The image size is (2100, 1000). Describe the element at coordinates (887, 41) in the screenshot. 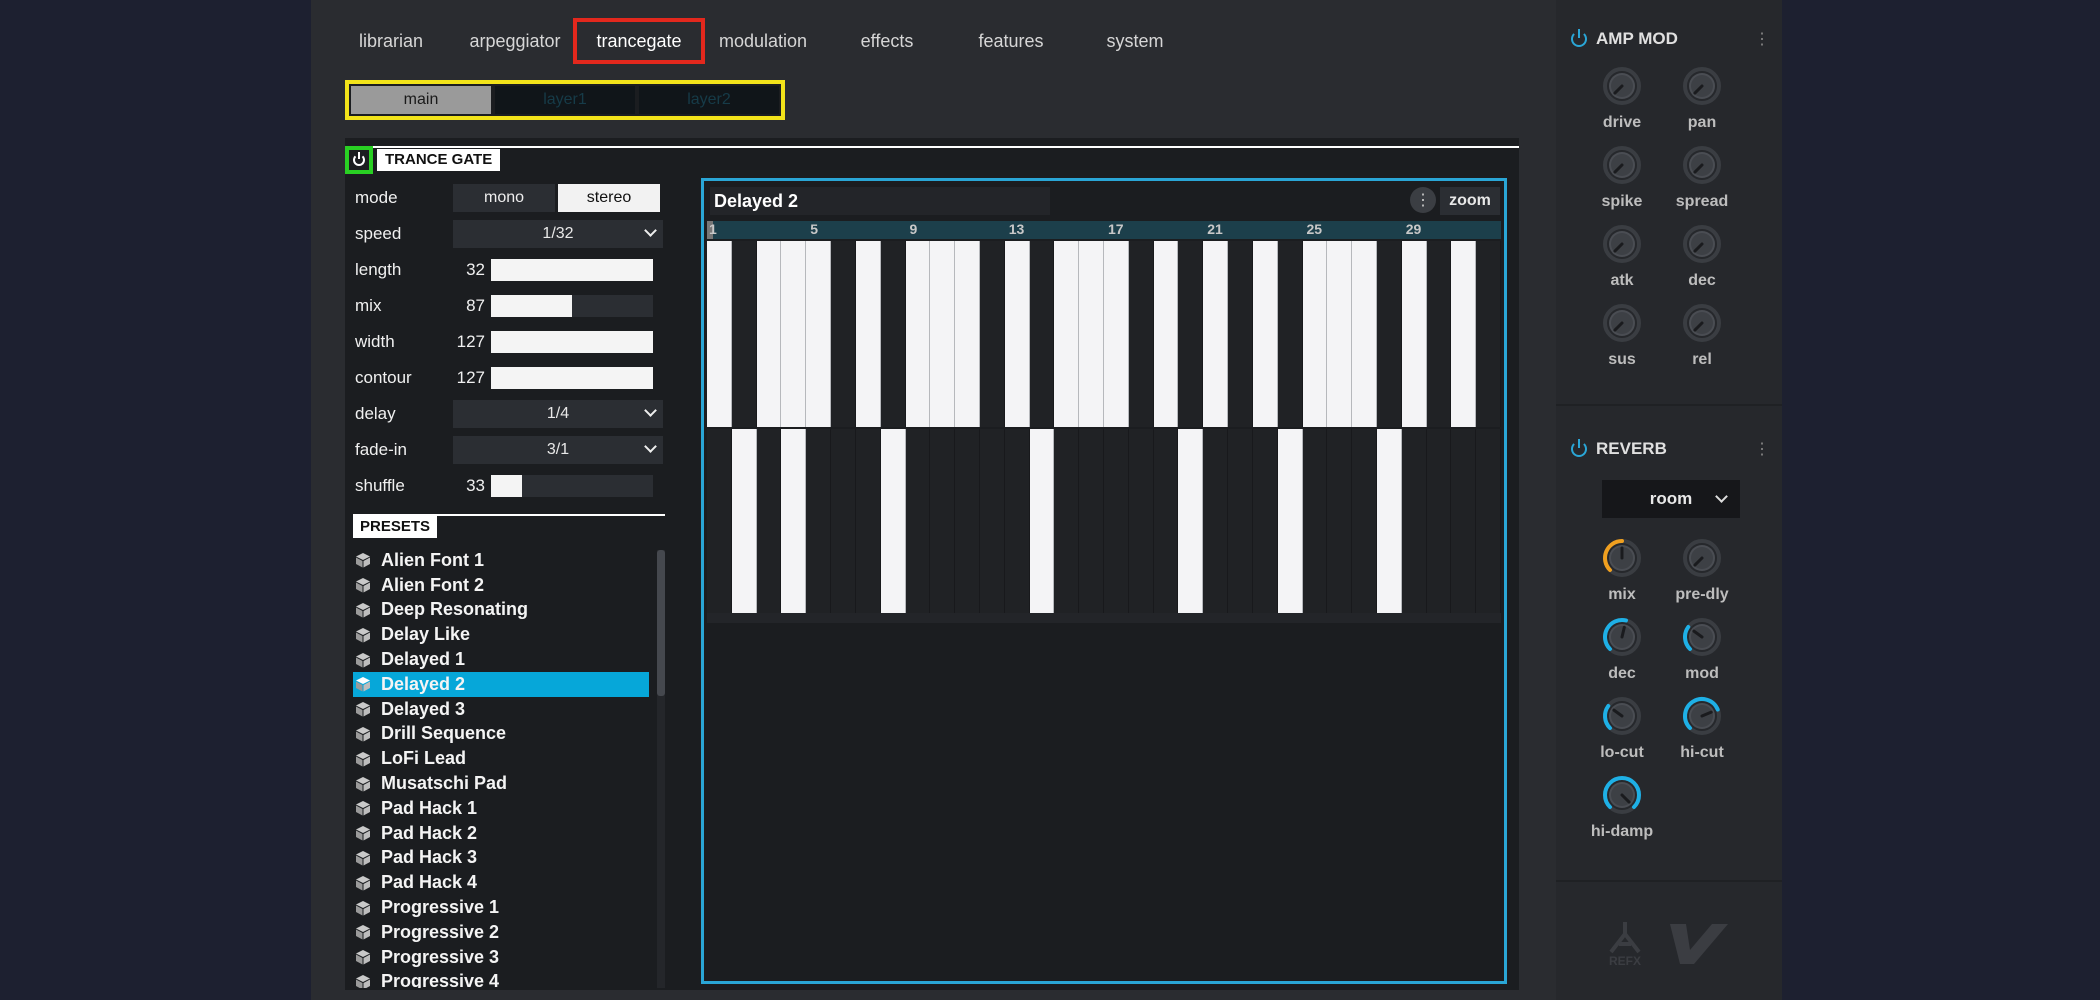

I see `nav-effects: effects` at that location.